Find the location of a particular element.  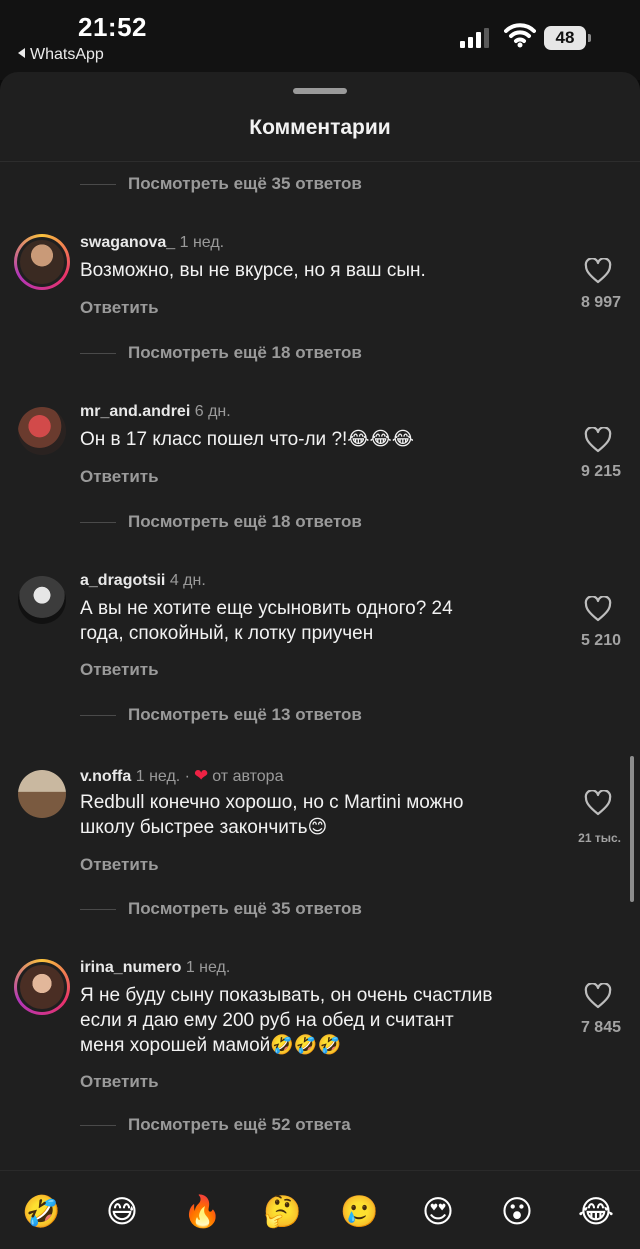

quick-emoji-bar: 🤣 😅 🔥 🤔 🥲 😍 😮 😂 is located at coordinates (320, 1209).